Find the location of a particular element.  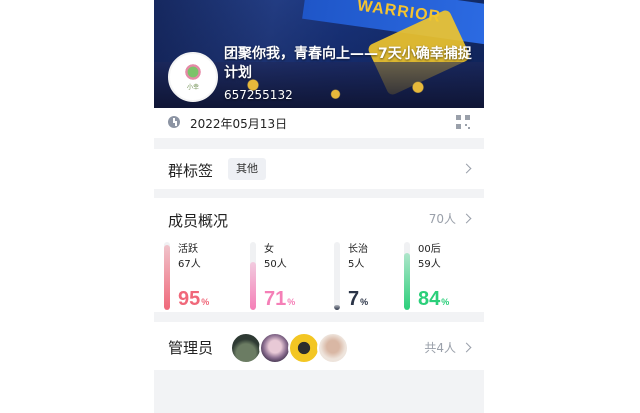

stat-label: 00后 is located at coordinates (429, 249).